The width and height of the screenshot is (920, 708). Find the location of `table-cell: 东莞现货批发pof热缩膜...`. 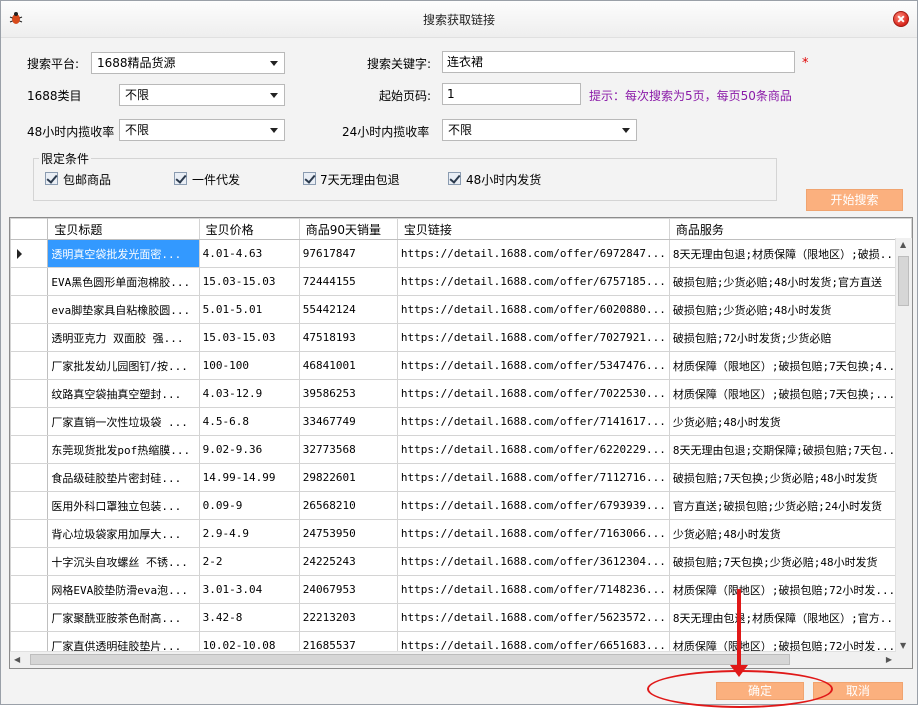

table-cell: 东莞现货批发pof热缩膜... is located at coordinates (123, 449).